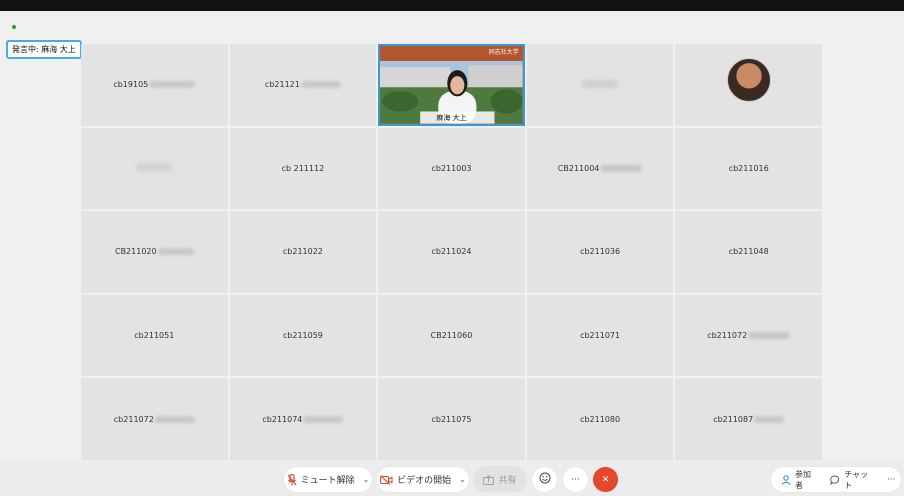  I want to click on active-speaker-badge: 発言中: 麻海 大上, so click(44, 49).